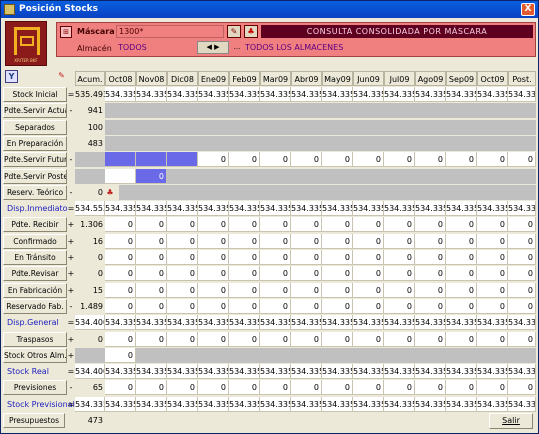 The image size is (539, 434). Describe the element at coordinates (234, 31) in the screenshot. I see `search-icon: ✎` at that location.